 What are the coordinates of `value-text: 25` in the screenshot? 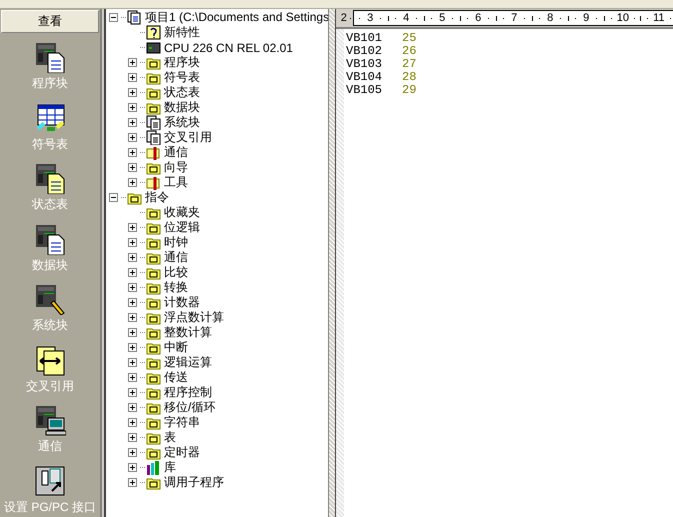 It's located at (409, 38).